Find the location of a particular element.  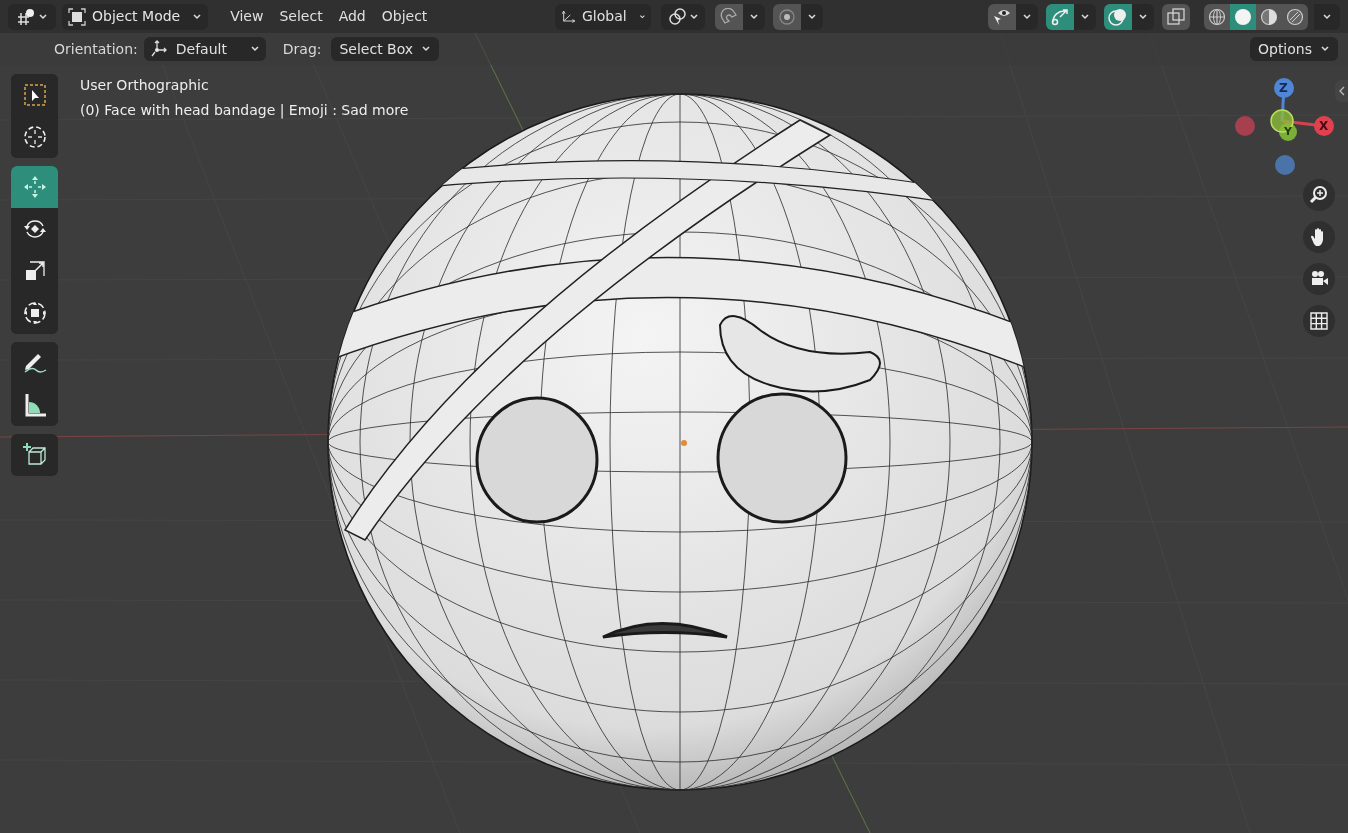

editor-type-dropdown is located at coordinates (32, 16).